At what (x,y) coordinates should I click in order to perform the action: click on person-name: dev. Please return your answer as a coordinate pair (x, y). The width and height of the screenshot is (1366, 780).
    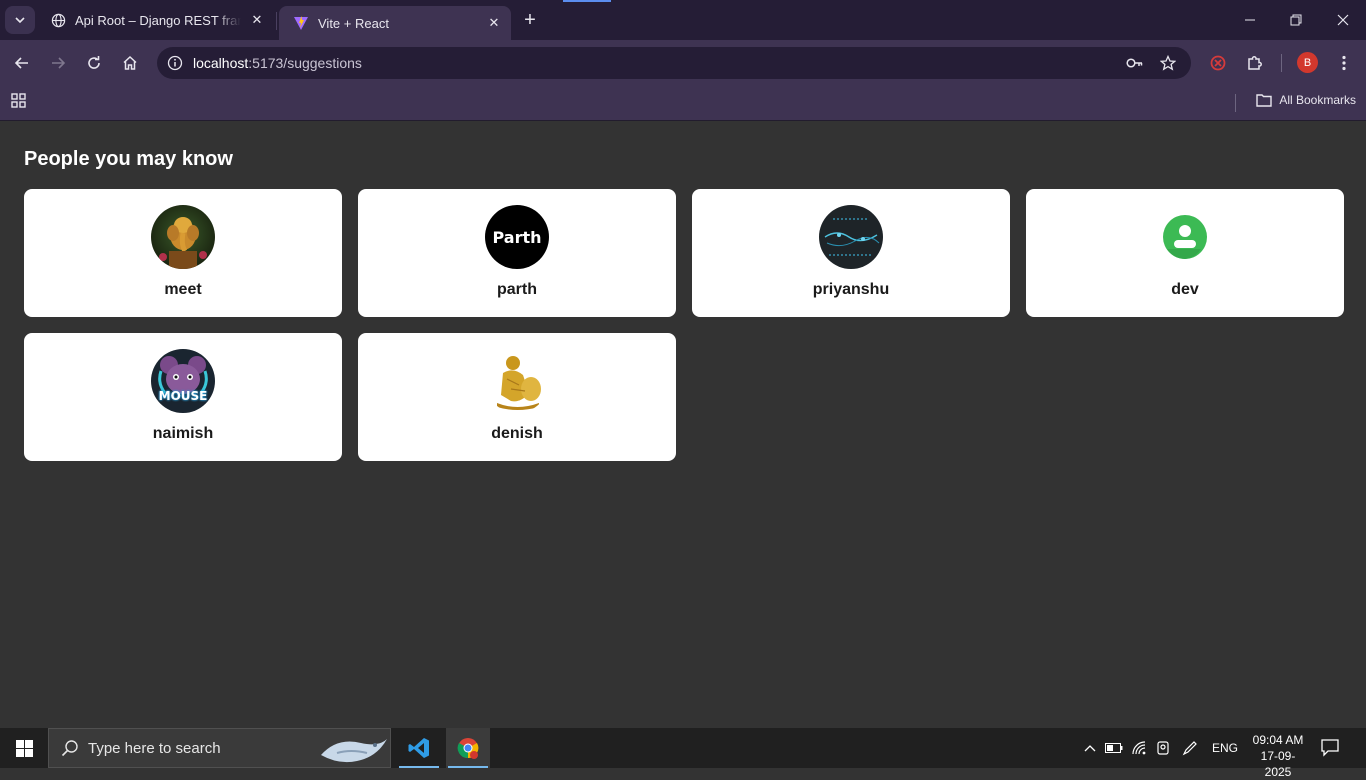
    Looking at the image, I should click on (1185, 289).